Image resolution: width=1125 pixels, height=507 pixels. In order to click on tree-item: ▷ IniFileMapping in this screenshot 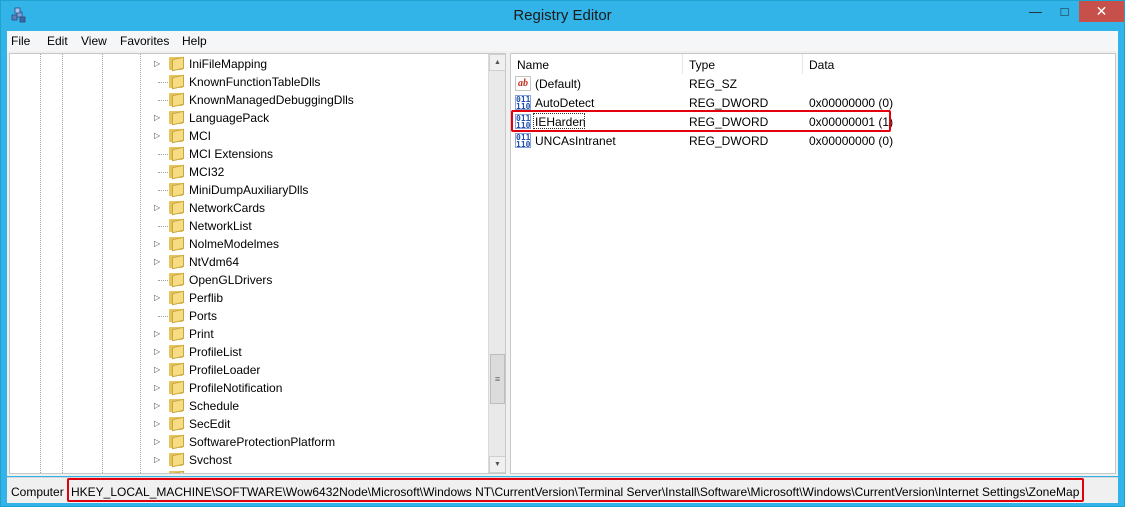, I will do `click(249, 64)`.